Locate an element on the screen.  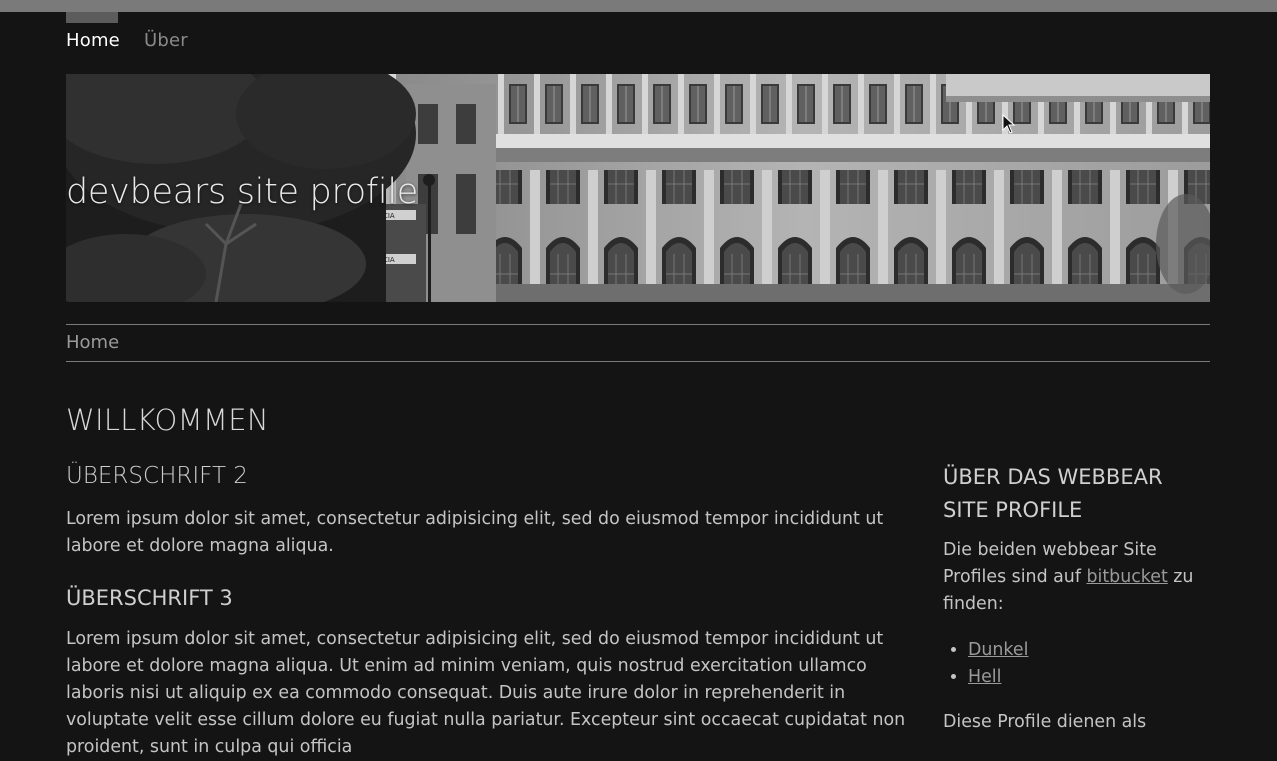
profile-list: Dunkel Hell is located at coordinates (985, 664).